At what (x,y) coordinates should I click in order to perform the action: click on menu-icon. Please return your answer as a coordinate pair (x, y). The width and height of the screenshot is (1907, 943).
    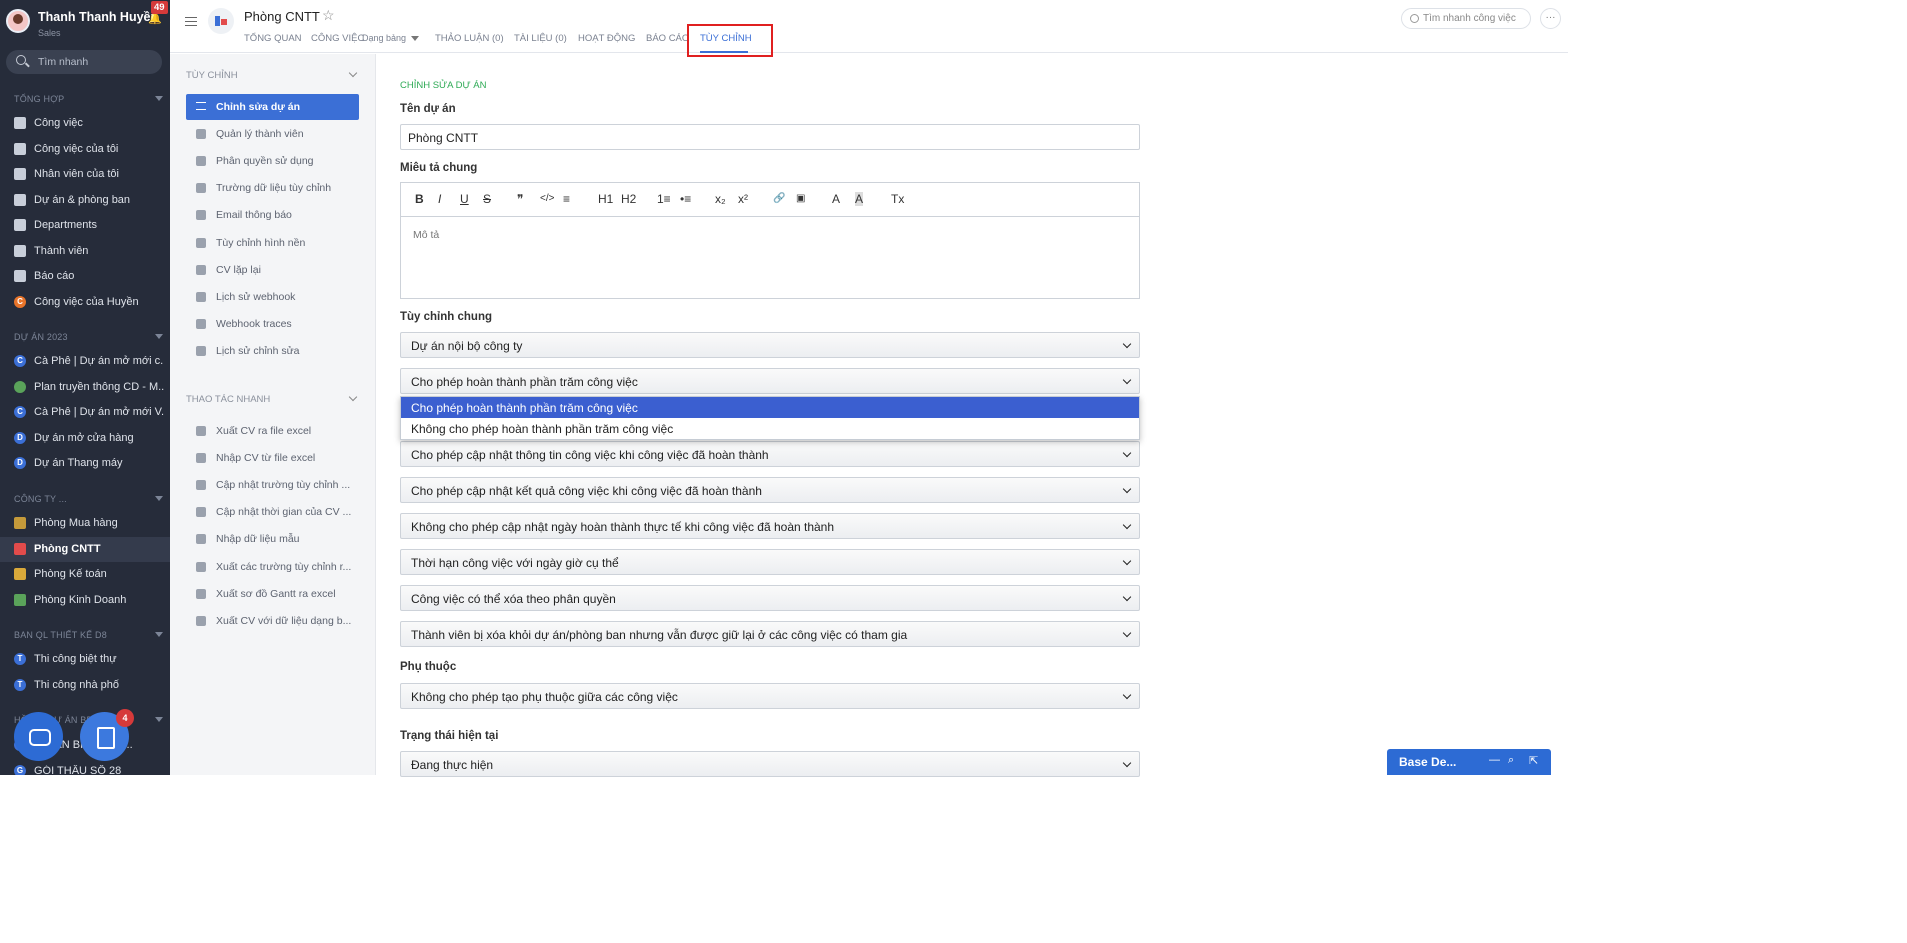
    Looking at the image, I should click on (191, 21).